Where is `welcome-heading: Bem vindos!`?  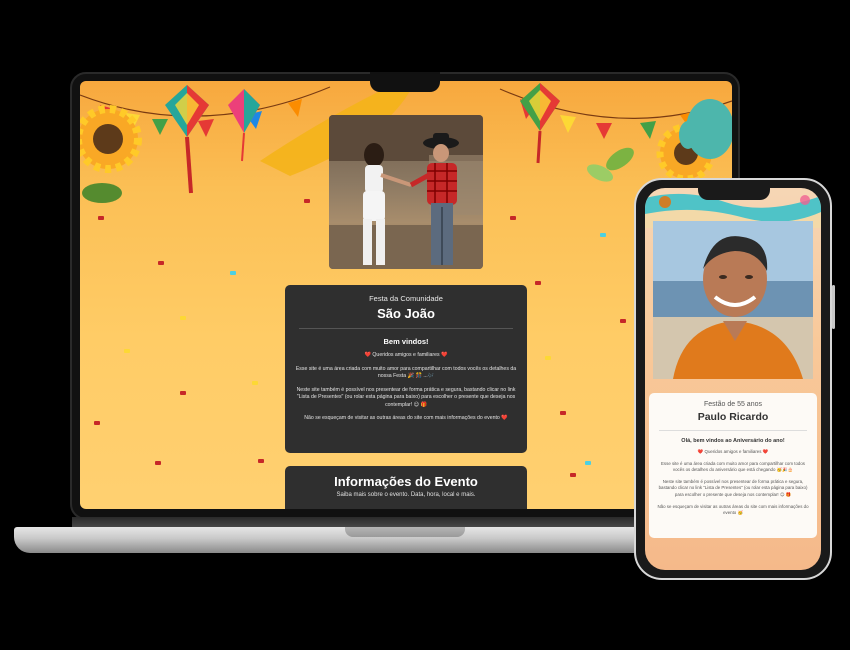 welcome-heading: Bem vindos! is located at coordinates (406, 341).